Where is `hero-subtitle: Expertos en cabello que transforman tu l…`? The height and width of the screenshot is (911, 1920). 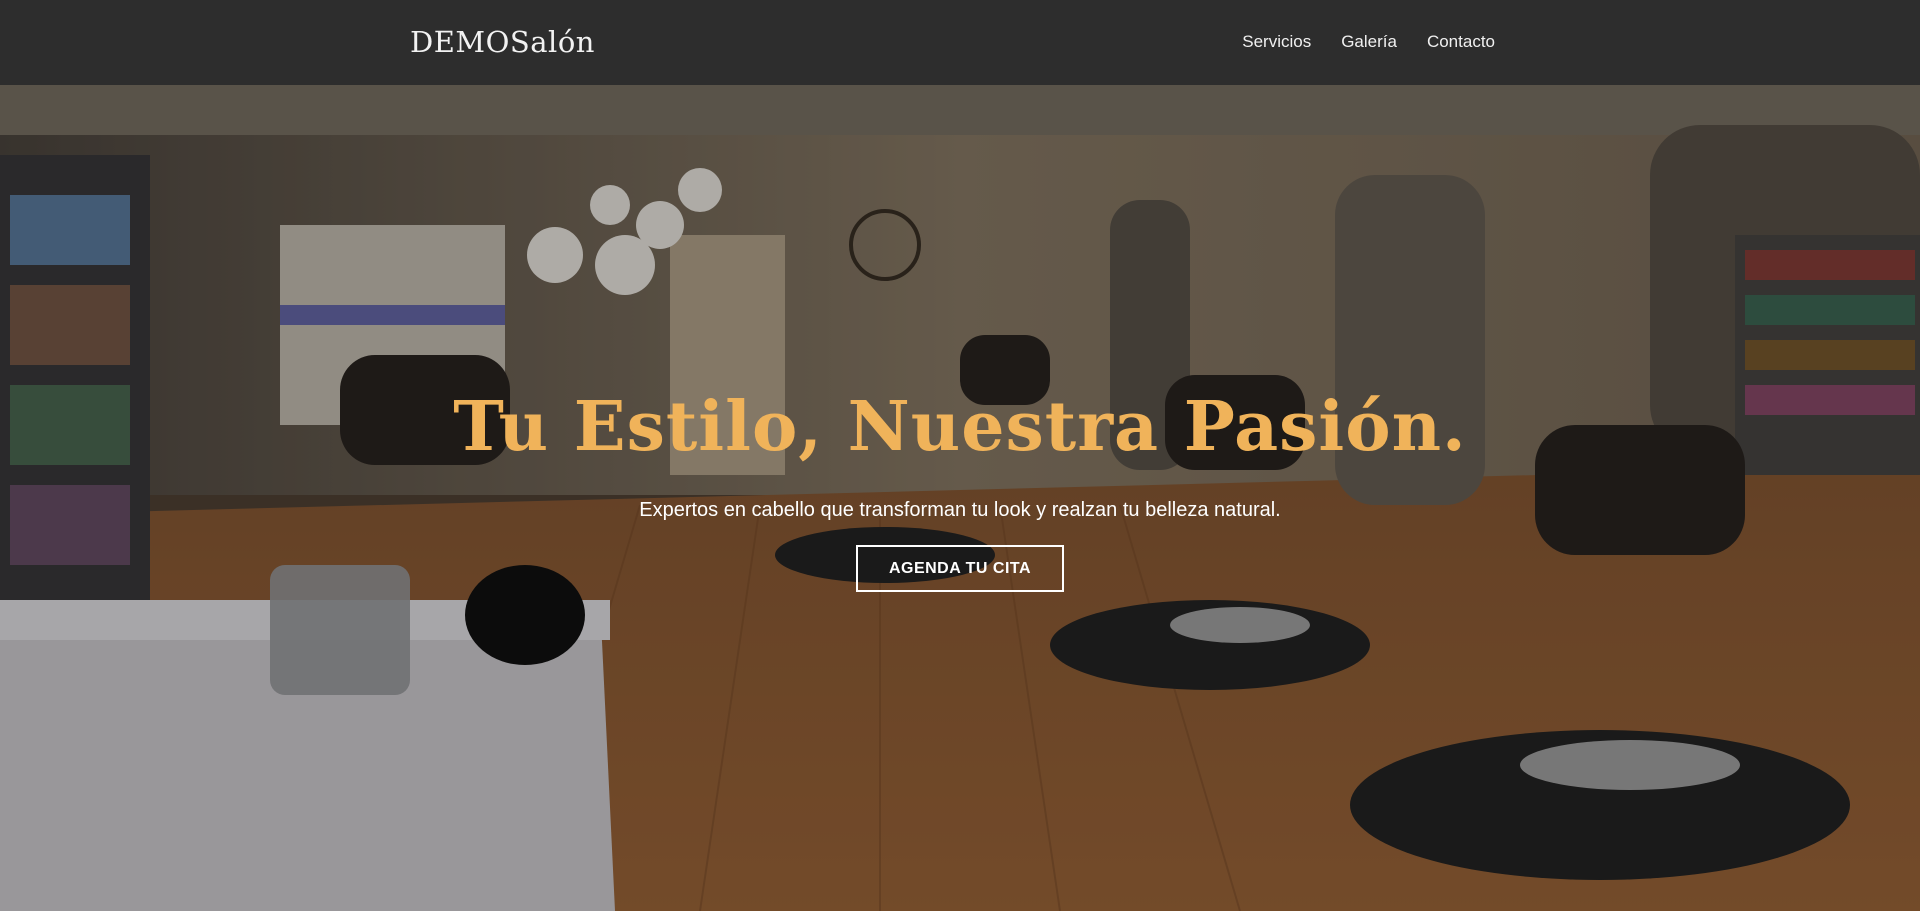 hero-subtitle: Expertos en cabello que transforman tu l… is located at coordinates (960, 510).